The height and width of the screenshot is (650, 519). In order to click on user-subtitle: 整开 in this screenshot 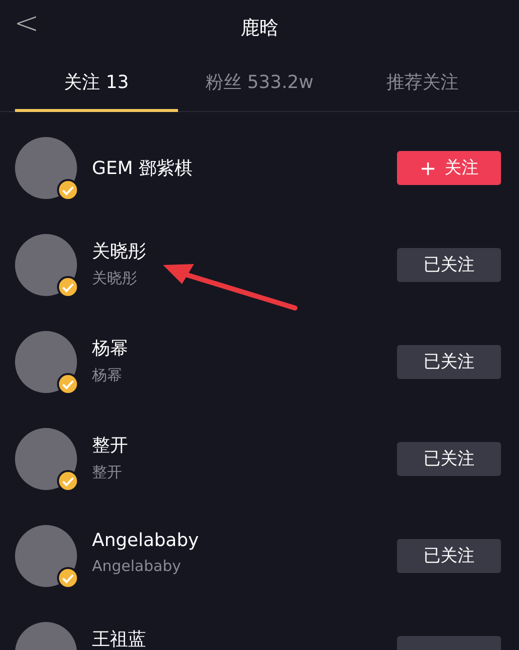, I will do `click(107, 472)`.